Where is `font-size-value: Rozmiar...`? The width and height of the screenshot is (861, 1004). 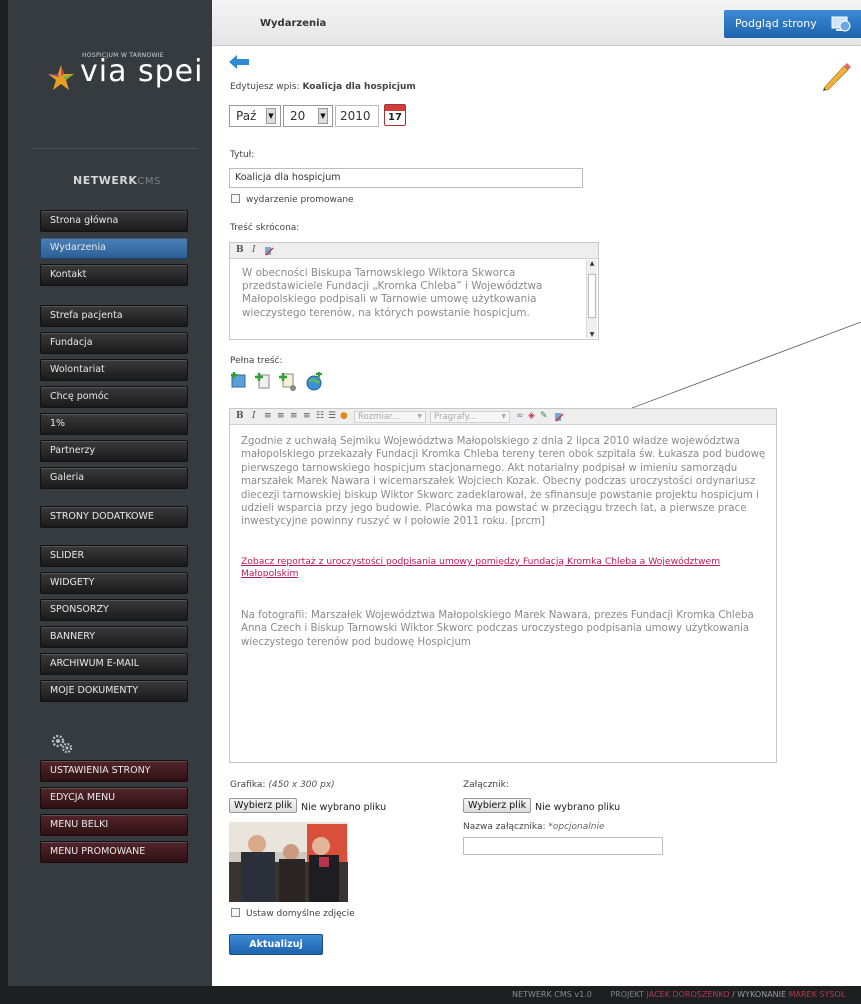
font-size-value: Rozmiar... is located at coordinates (379, 417).